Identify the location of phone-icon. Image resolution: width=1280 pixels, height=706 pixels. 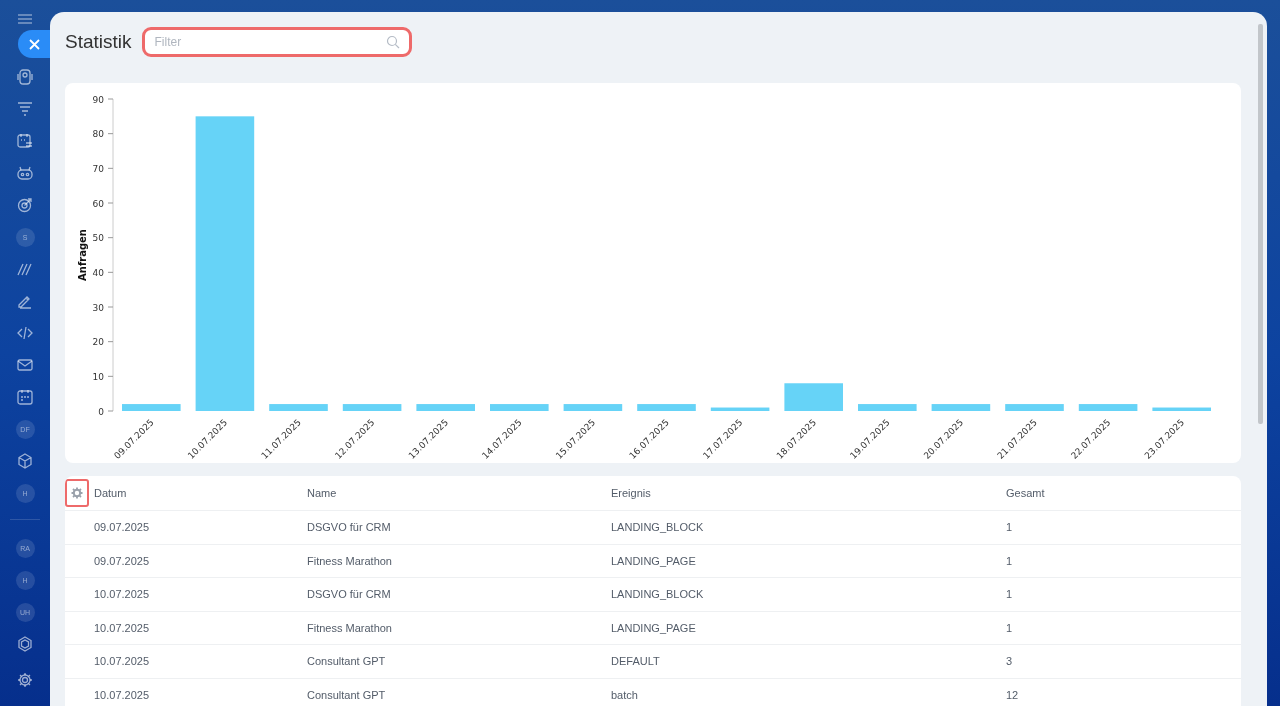
(25, 77).